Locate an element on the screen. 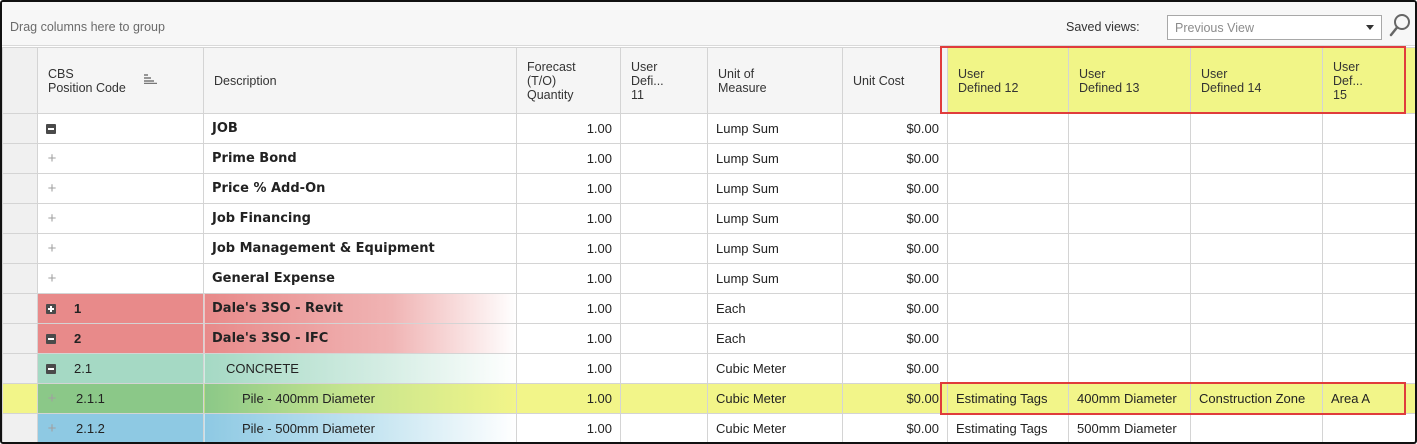  saved-views-dropdown: Previous View is located at coordinates (1274, 27).